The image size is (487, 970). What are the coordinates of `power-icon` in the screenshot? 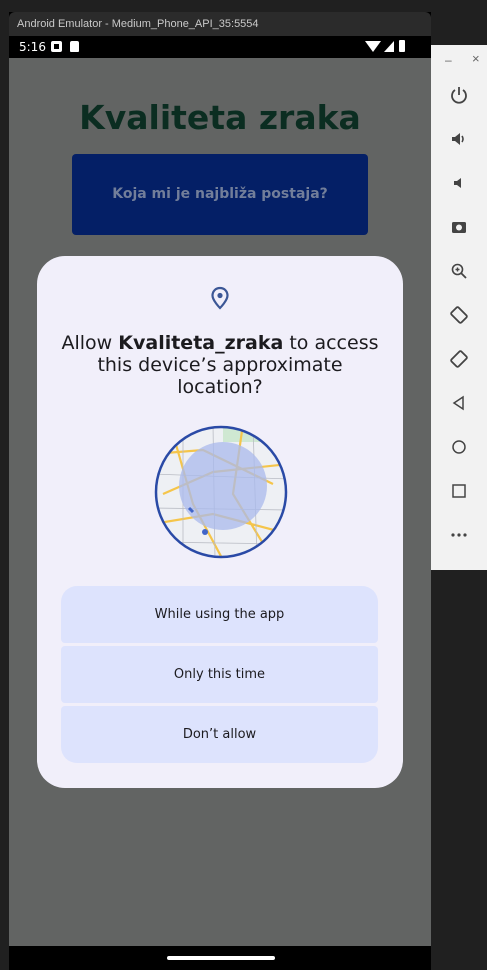 It's located at (459, 95).